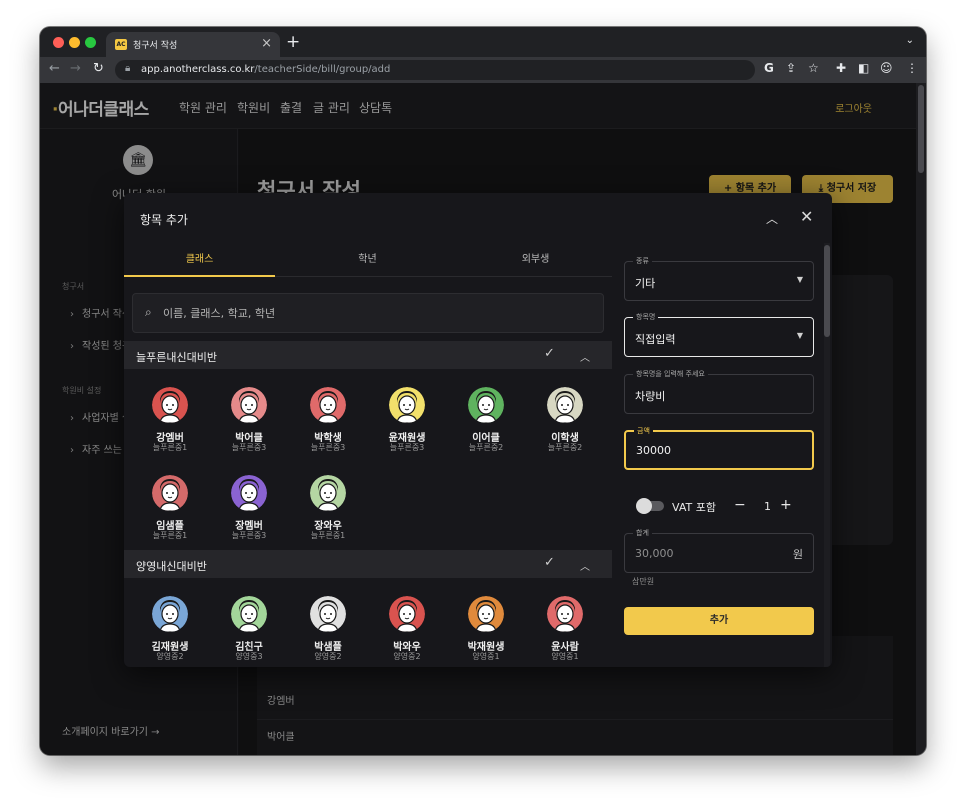 This screenshot has width=966, height=808. Describe the element at coordinates (199, 260) in the screenshot. I see `tab-class: 클래스` at that location.